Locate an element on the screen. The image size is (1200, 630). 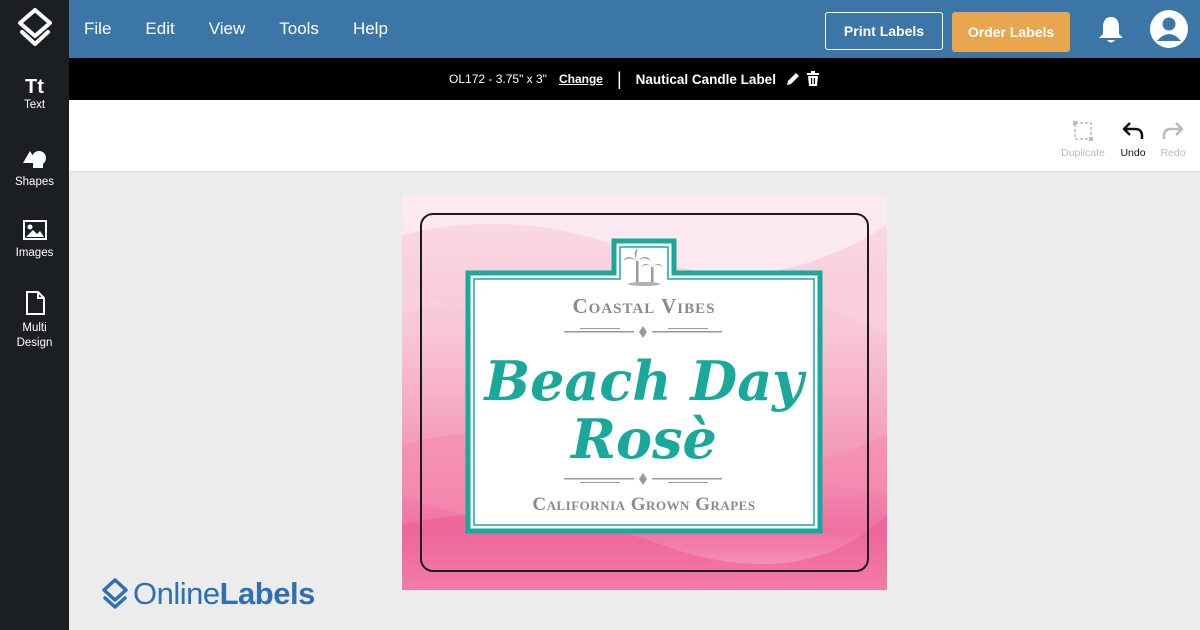
trash-icon is located at coordinates (813, 79).